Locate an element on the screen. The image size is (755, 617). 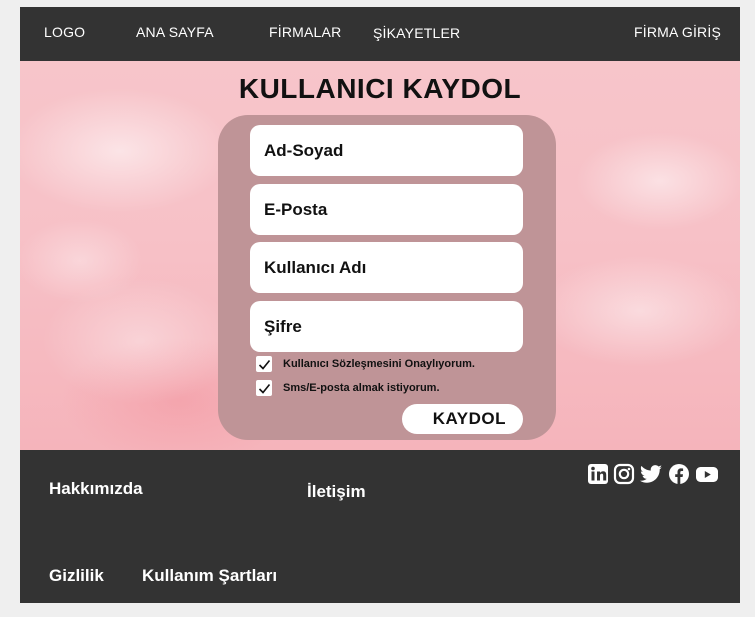
instagram-icon is located at coordinates (624, 474).